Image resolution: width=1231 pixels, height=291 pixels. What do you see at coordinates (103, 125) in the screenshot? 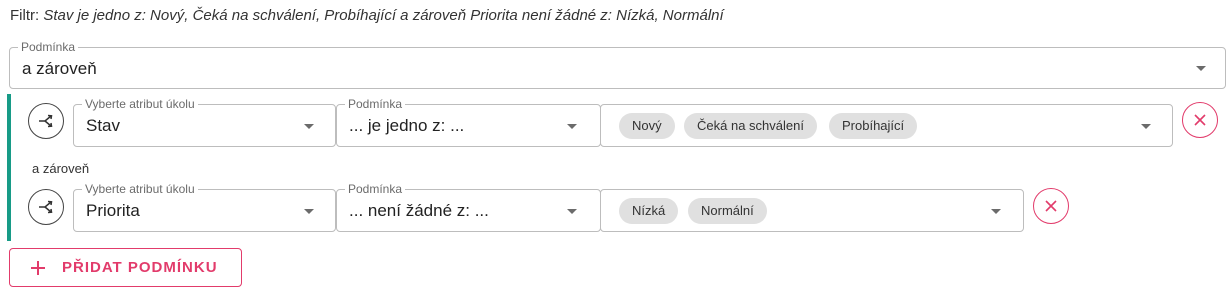
I see `attribute-value: Stav` at bounding box center [103, 125].